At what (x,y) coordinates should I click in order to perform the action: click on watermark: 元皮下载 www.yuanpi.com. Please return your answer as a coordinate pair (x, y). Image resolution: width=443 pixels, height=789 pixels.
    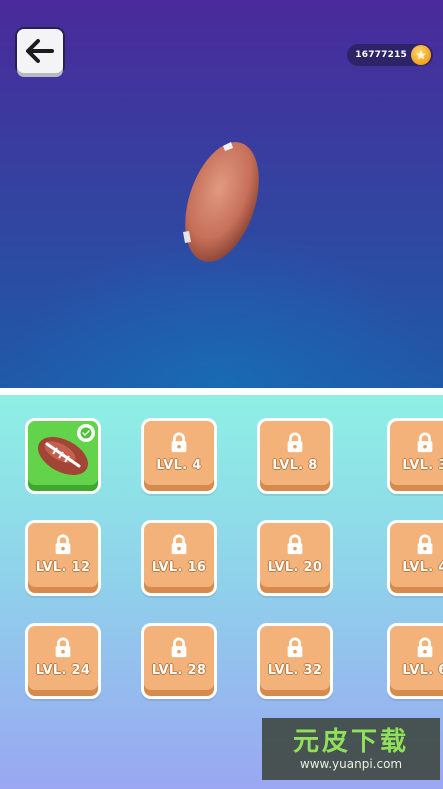
    Looking at the image, I should click on (351, 749).